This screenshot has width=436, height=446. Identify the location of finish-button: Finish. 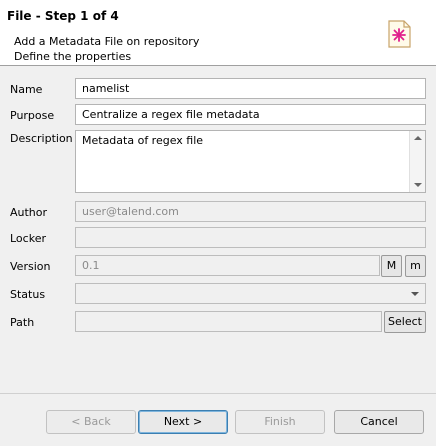
(280, 422).